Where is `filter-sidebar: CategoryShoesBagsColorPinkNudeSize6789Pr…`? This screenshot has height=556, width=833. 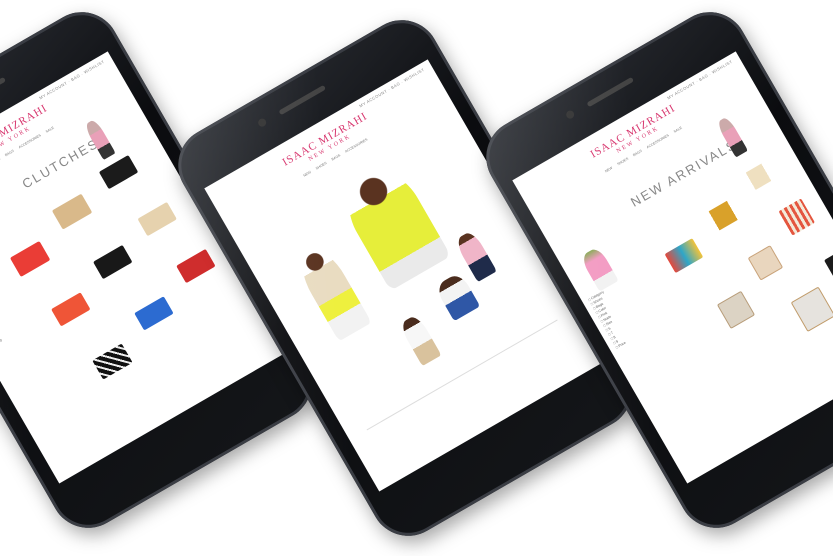
filter-sidebar: CategoryShoesBagsColorPinkNudeSize6789Pr… is located at coordinates (616, 316).